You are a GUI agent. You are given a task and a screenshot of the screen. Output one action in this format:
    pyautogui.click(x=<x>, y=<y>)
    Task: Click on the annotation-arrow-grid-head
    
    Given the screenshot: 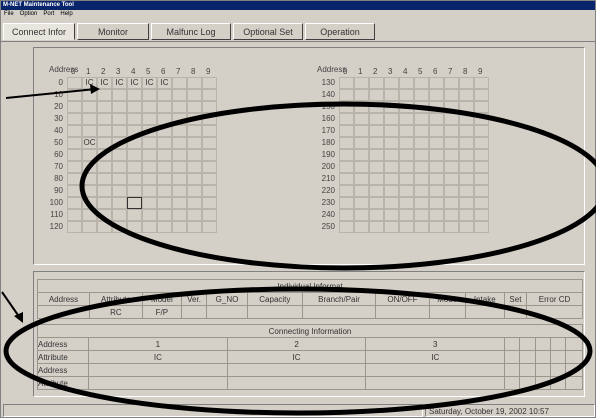 What is the action you would take?
    pyautogui.click(x=95, y=89)
    